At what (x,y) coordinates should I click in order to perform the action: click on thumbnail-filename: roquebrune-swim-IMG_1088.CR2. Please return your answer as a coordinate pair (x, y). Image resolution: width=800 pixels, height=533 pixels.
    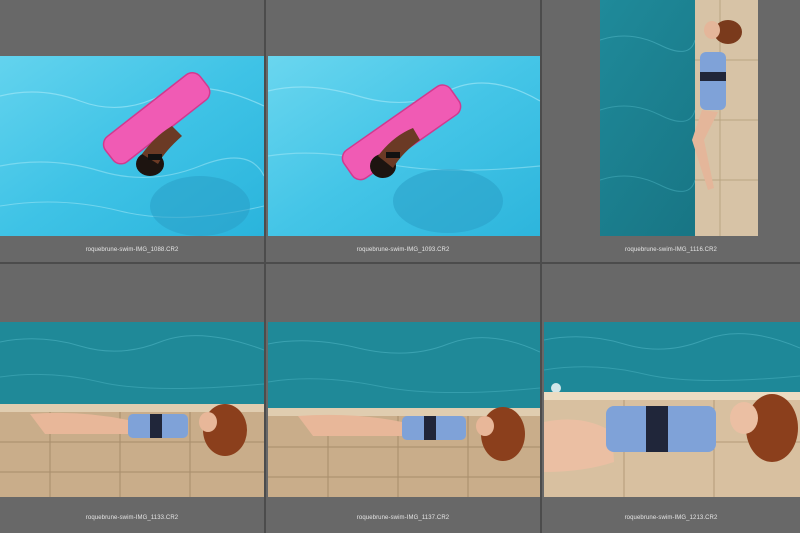
    Looking at the image, I should click on (132, 250).